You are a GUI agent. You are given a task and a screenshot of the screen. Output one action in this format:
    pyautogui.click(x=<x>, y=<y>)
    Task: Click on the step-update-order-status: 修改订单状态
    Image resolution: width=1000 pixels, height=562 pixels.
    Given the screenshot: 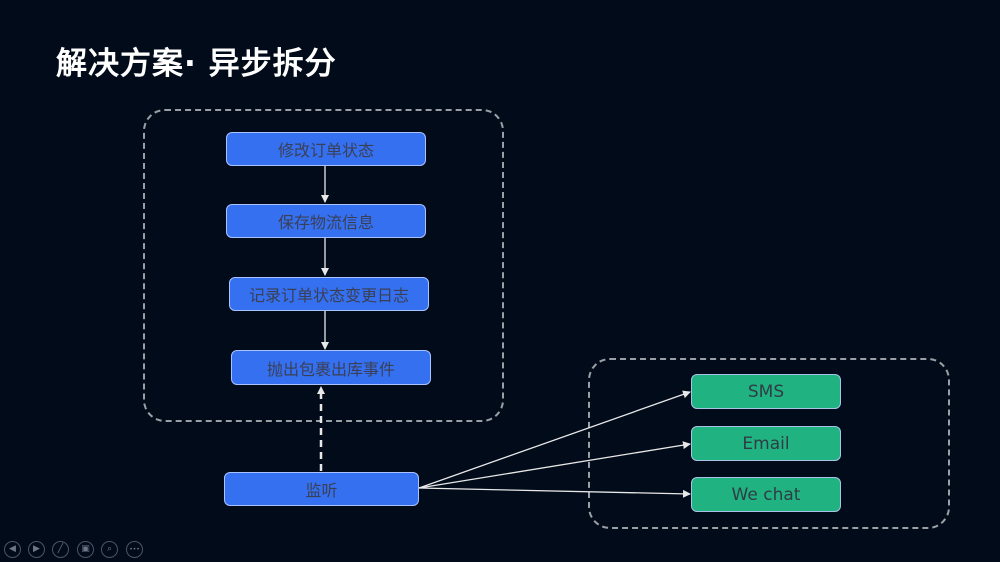 What is the action you would take?
    pyautogui.click(x=326, y=149)
    